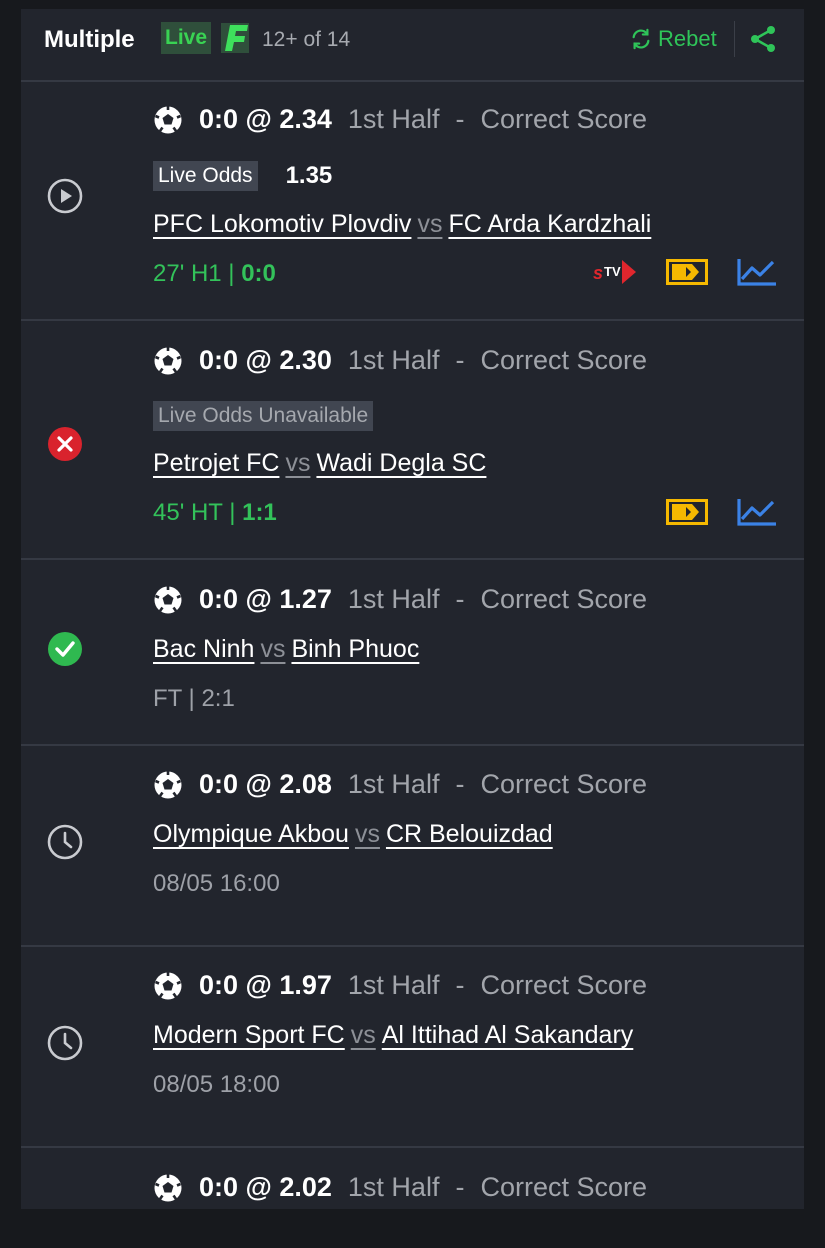 This screenshot has width=825, height=1248. What do you see at coordinates (251, 834) in the screenshot?
I see `home-team: Olympique Akbou` at bounding box center [251, 834].